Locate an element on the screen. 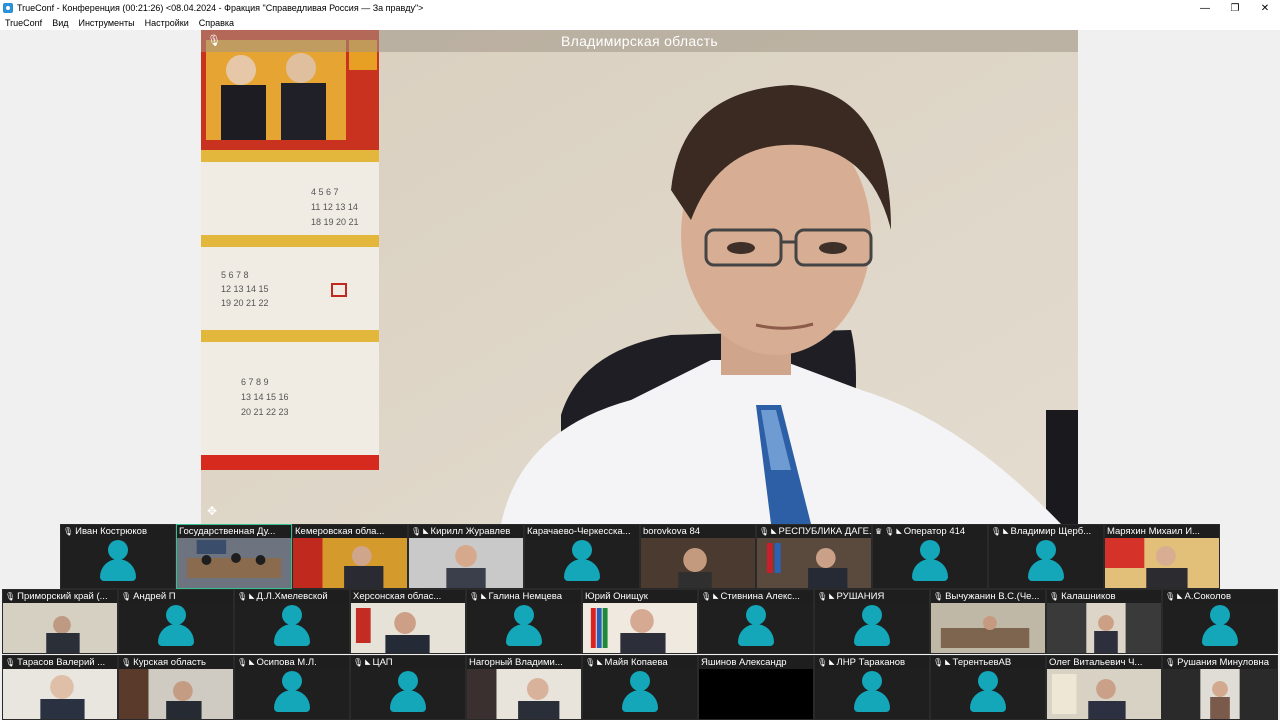 The image size is (1280, 720). participant-tile: 🎙 Курская область is located at coordinates (176, 687).